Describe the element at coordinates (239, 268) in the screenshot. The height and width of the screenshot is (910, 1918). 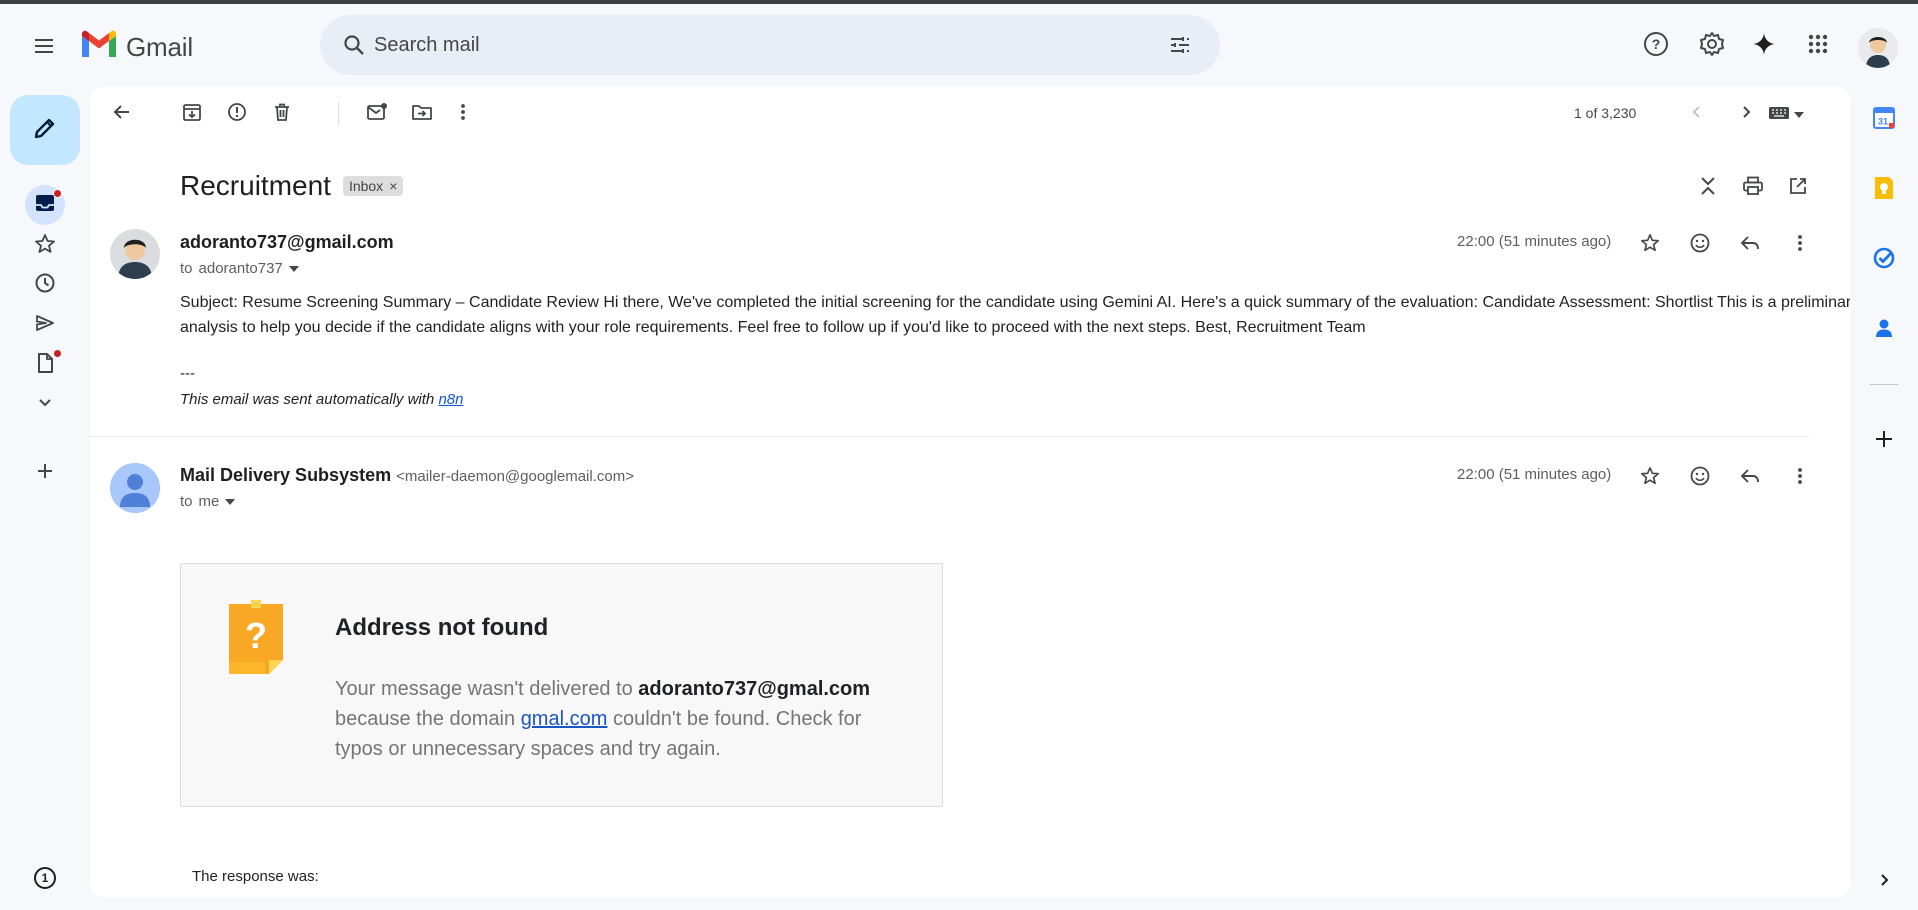
I see `recipient-line: to adoranto737` at that location.